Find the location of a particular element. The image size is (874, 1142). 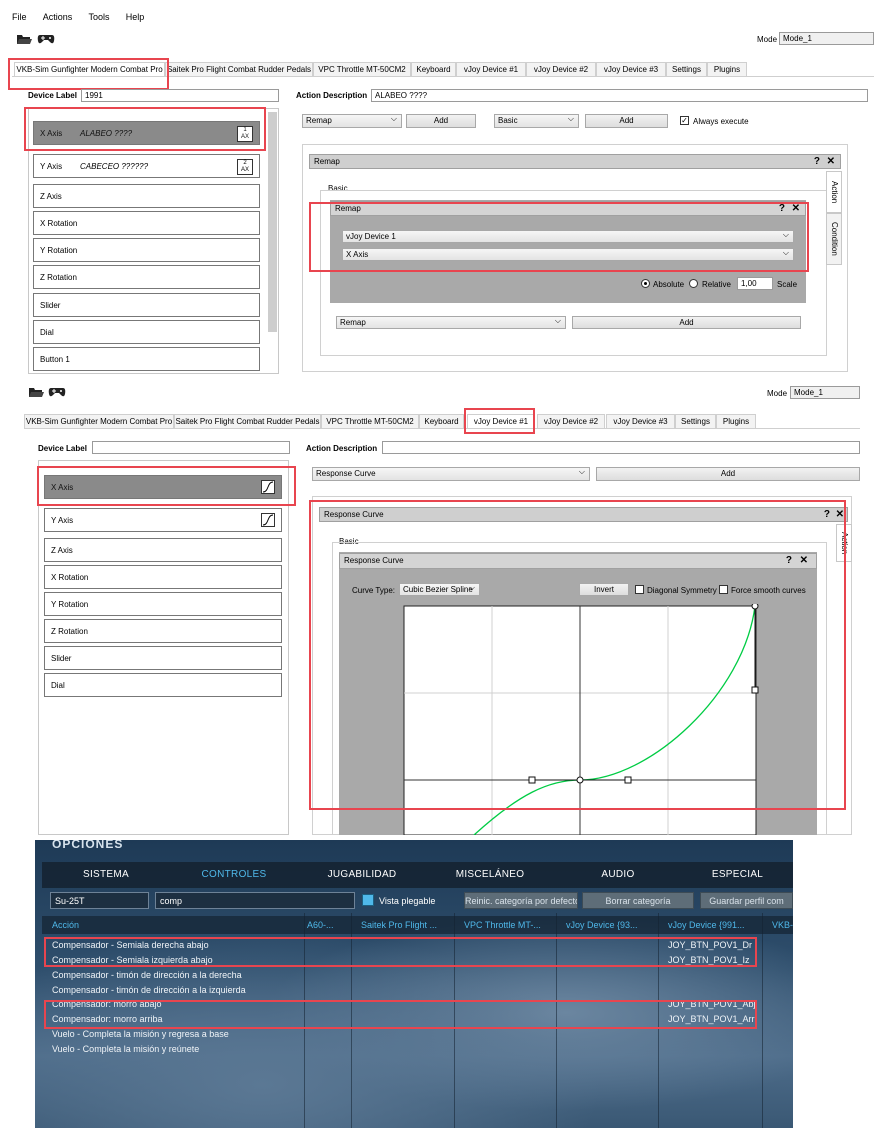

binding-cell-vjoy: JOY_BTN_POV1_Iz is located at coordinates (709, 960).